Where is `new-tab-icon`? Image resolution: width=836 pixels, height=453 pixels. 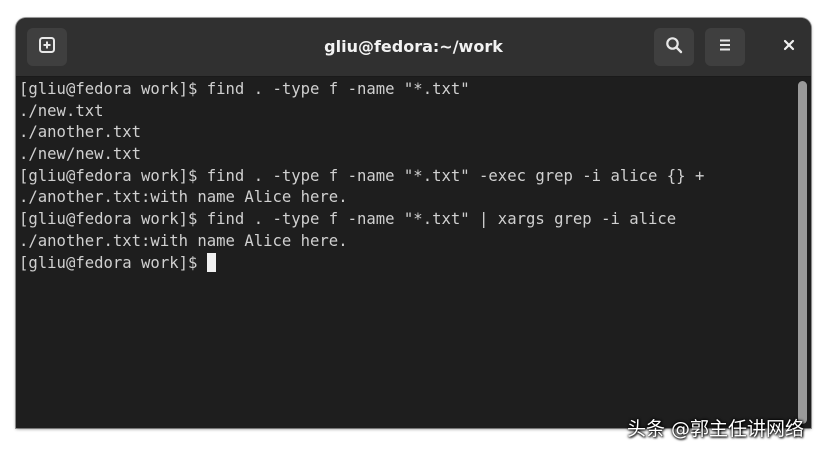
new-tab-icon is located at coordinates (47, 47).